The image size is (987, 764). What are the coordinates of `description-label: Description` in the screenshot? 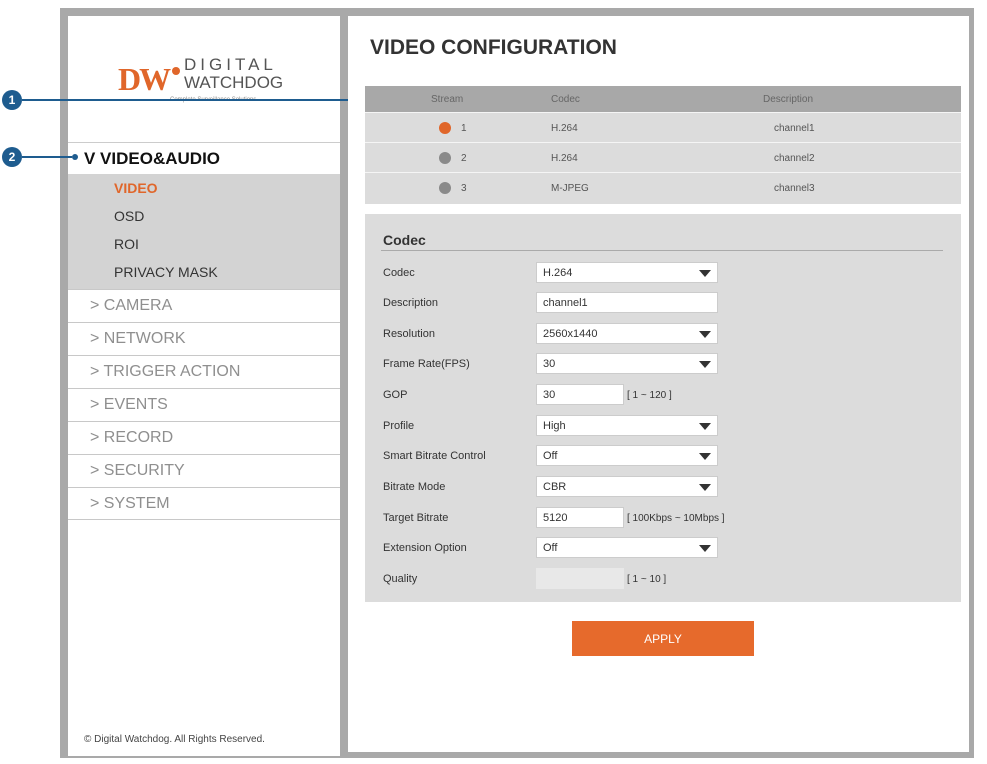 It's located at (411, 303).